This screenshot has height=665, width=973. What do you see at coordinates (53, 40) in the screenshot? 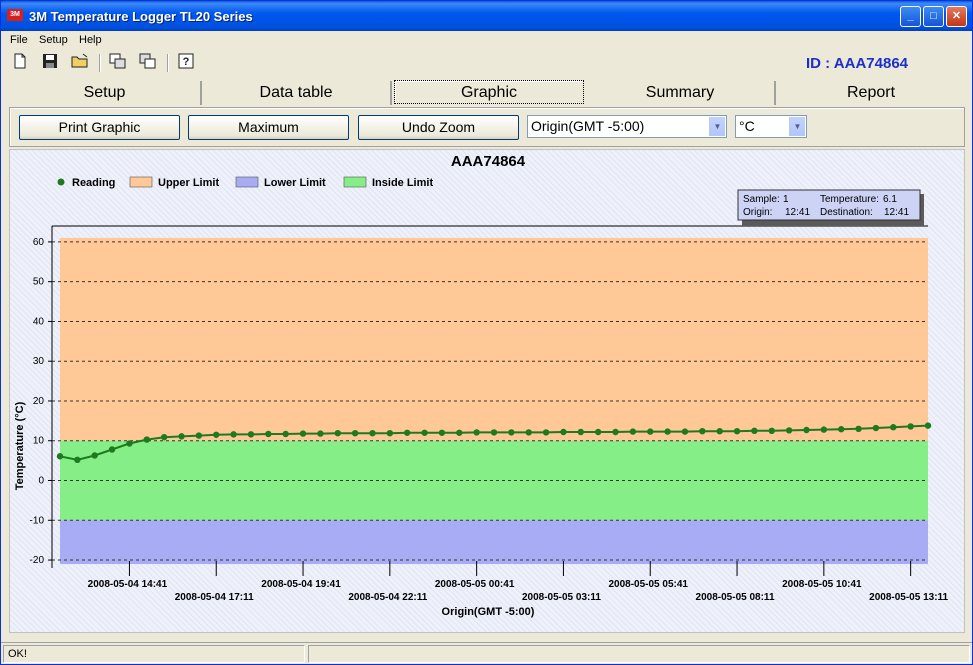
I see `menu-setup: Setup` at bounding box center [53, 40].